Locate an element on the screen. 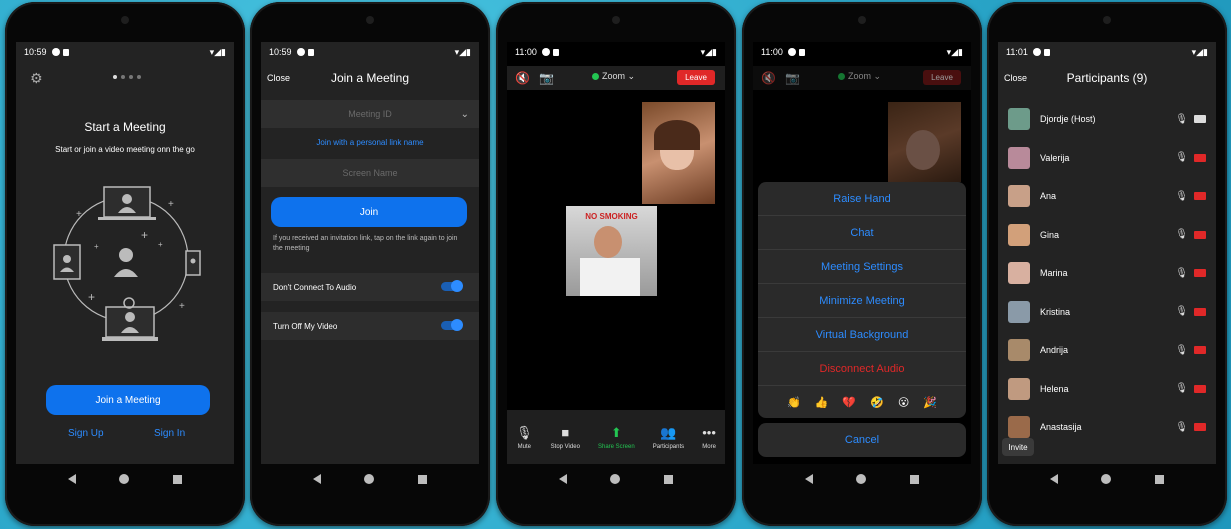  android-nav-bar is located at coordinates (370, 479).